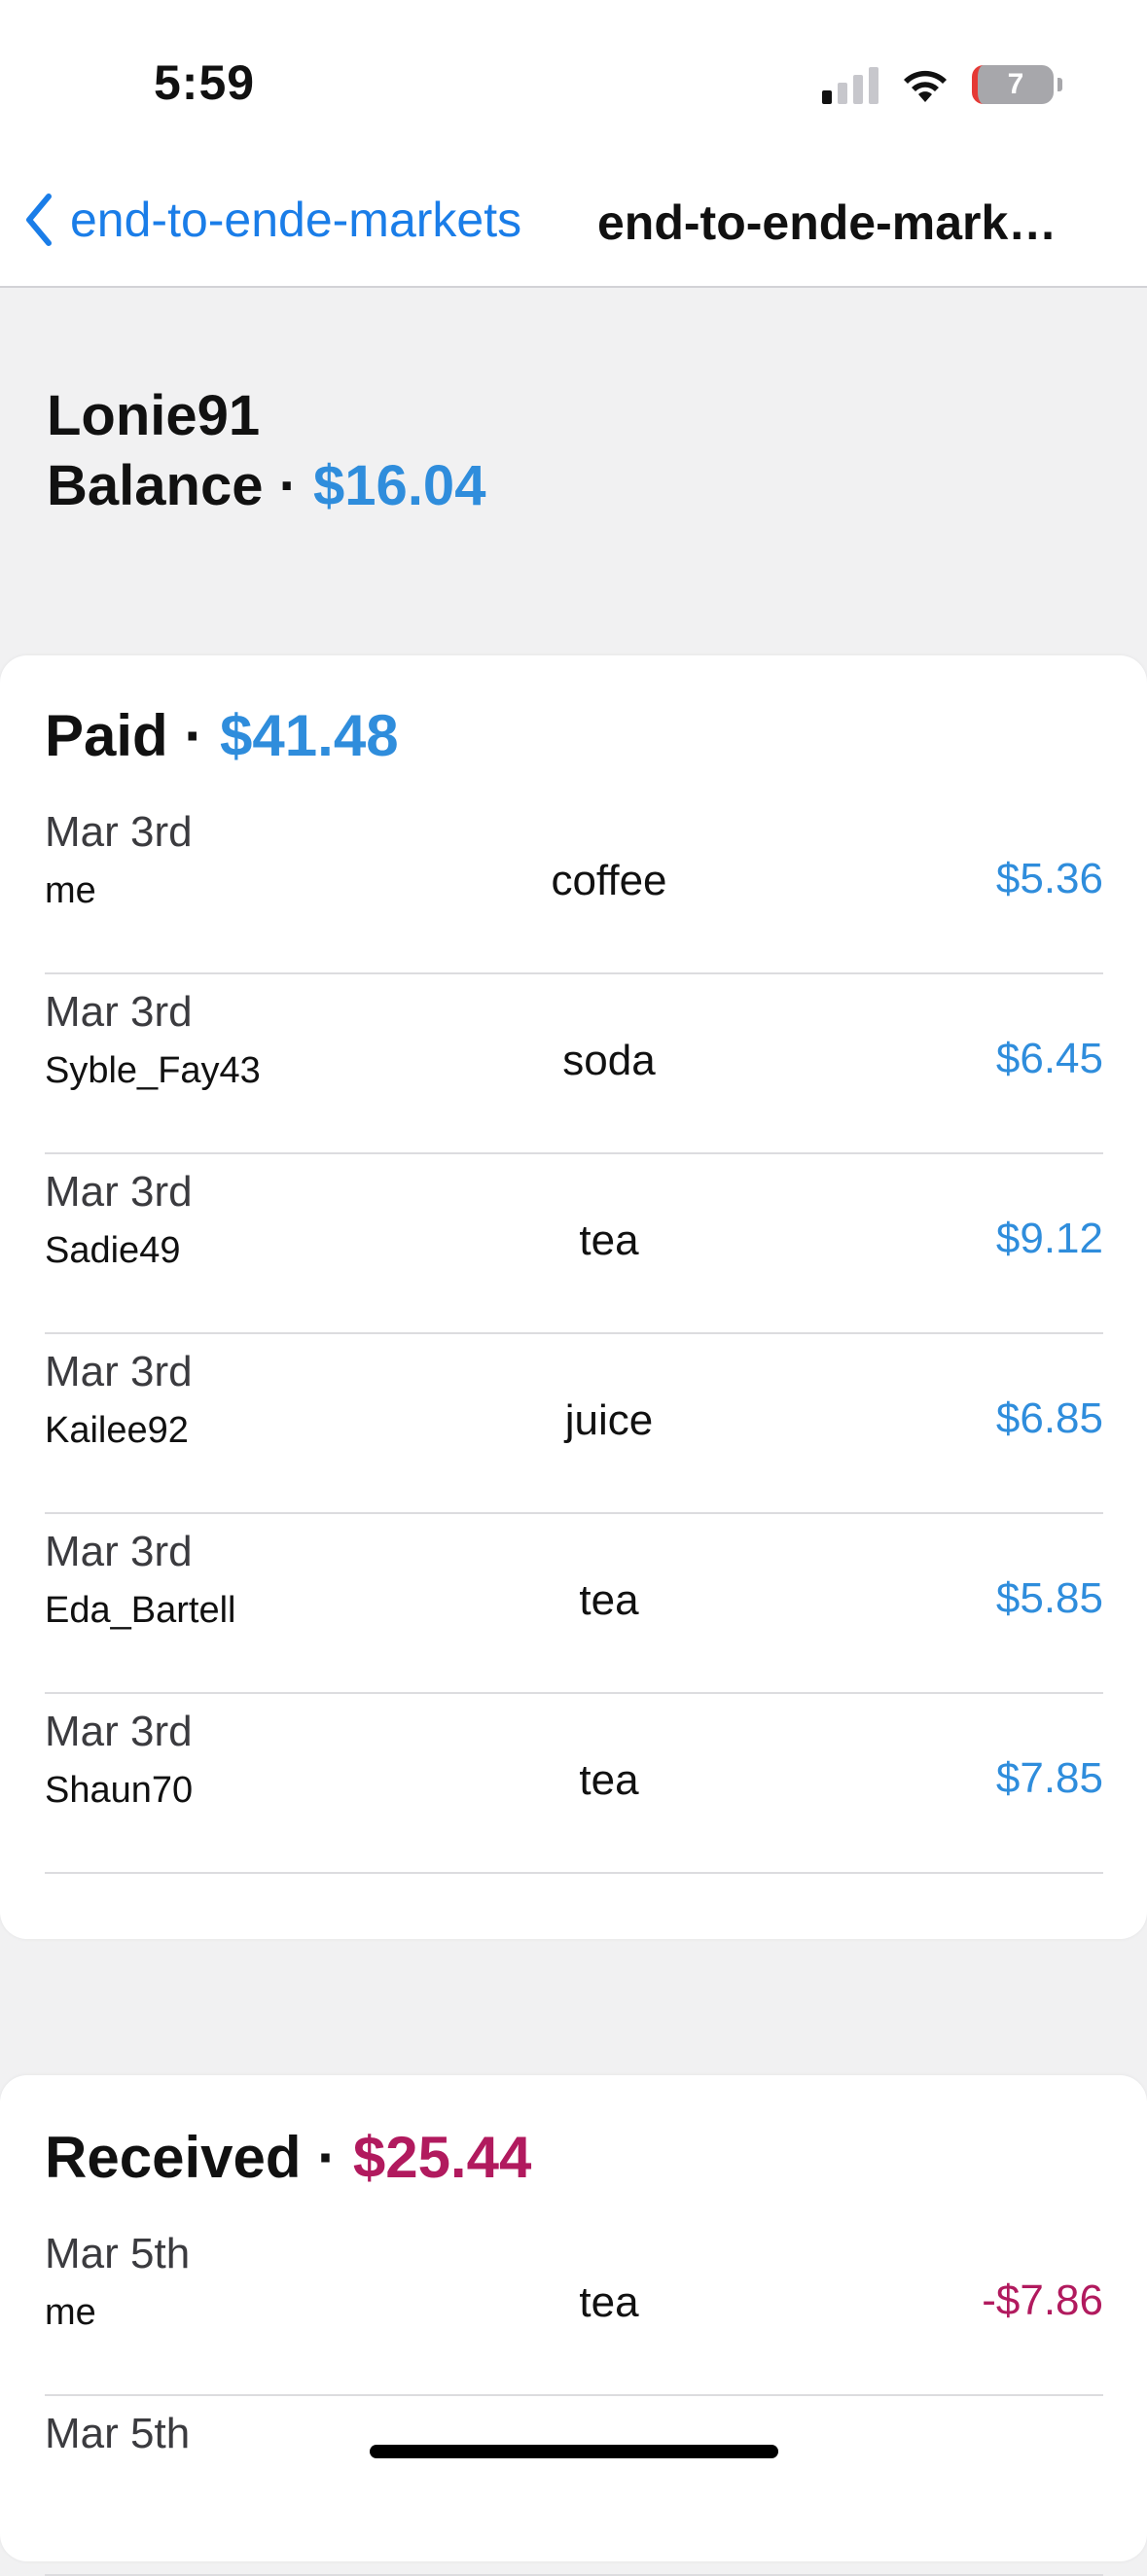 This screenshot has height=2576, width=1147. What do you see at coordinates (609, 881) in the screenshot?
I see `transaction-item: coffee` at bounding box center [609, 881].